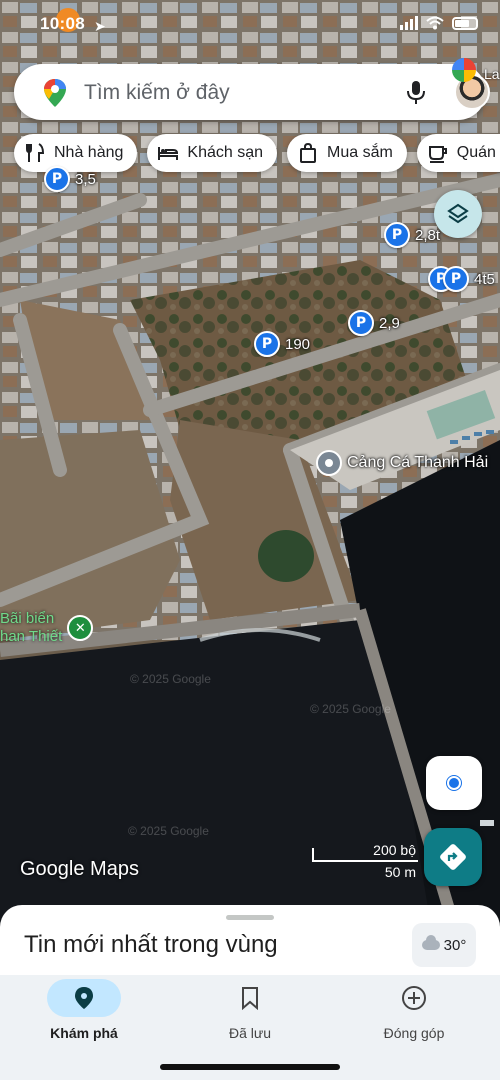  What do you see at coordinates (100, 26) in the screenshot?
I see `location-arrow-icon: ➤` at bounding box center [100, 26].